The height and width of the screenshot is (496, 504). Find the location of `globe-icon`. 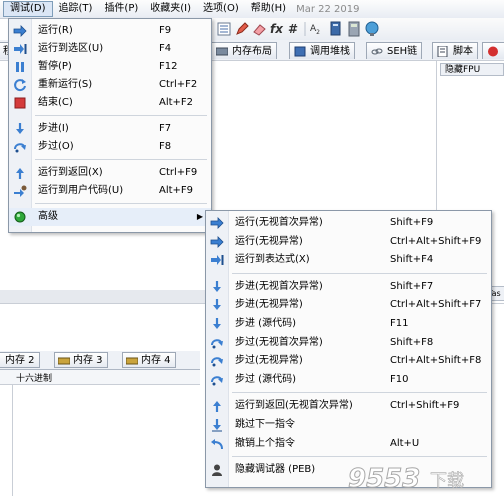

globe-icon is located at coordinates (372, 29).